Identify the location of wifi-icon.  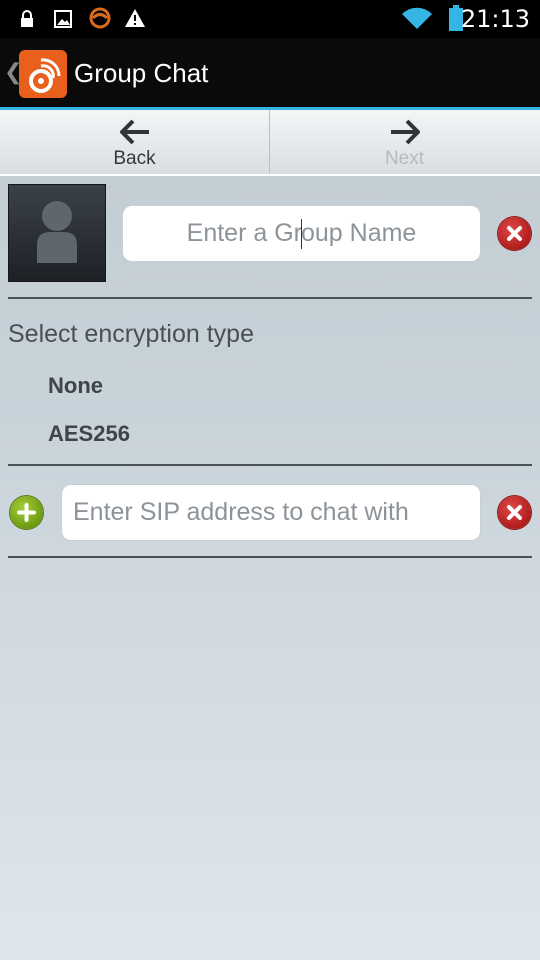
(417, 18).